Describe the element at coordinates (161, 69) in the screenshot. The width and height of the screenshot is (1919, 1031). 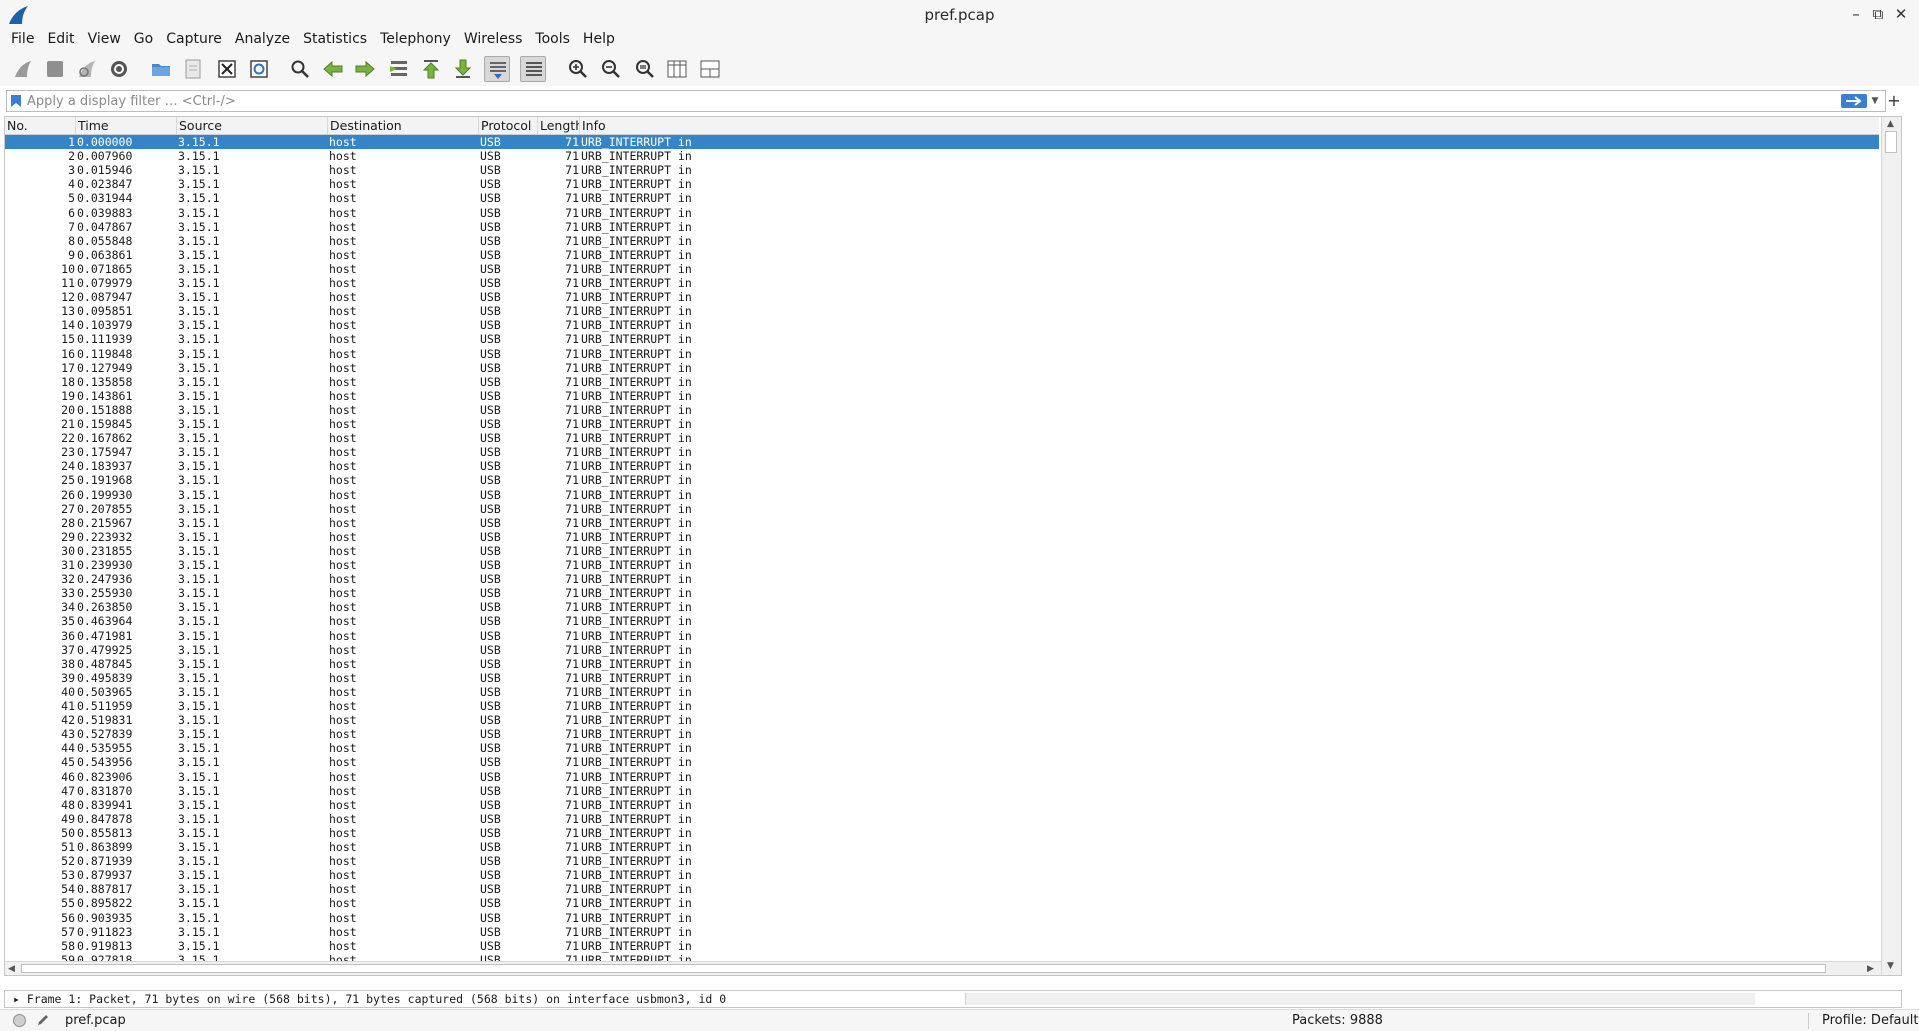
I see `open-folder-icon` at that location.